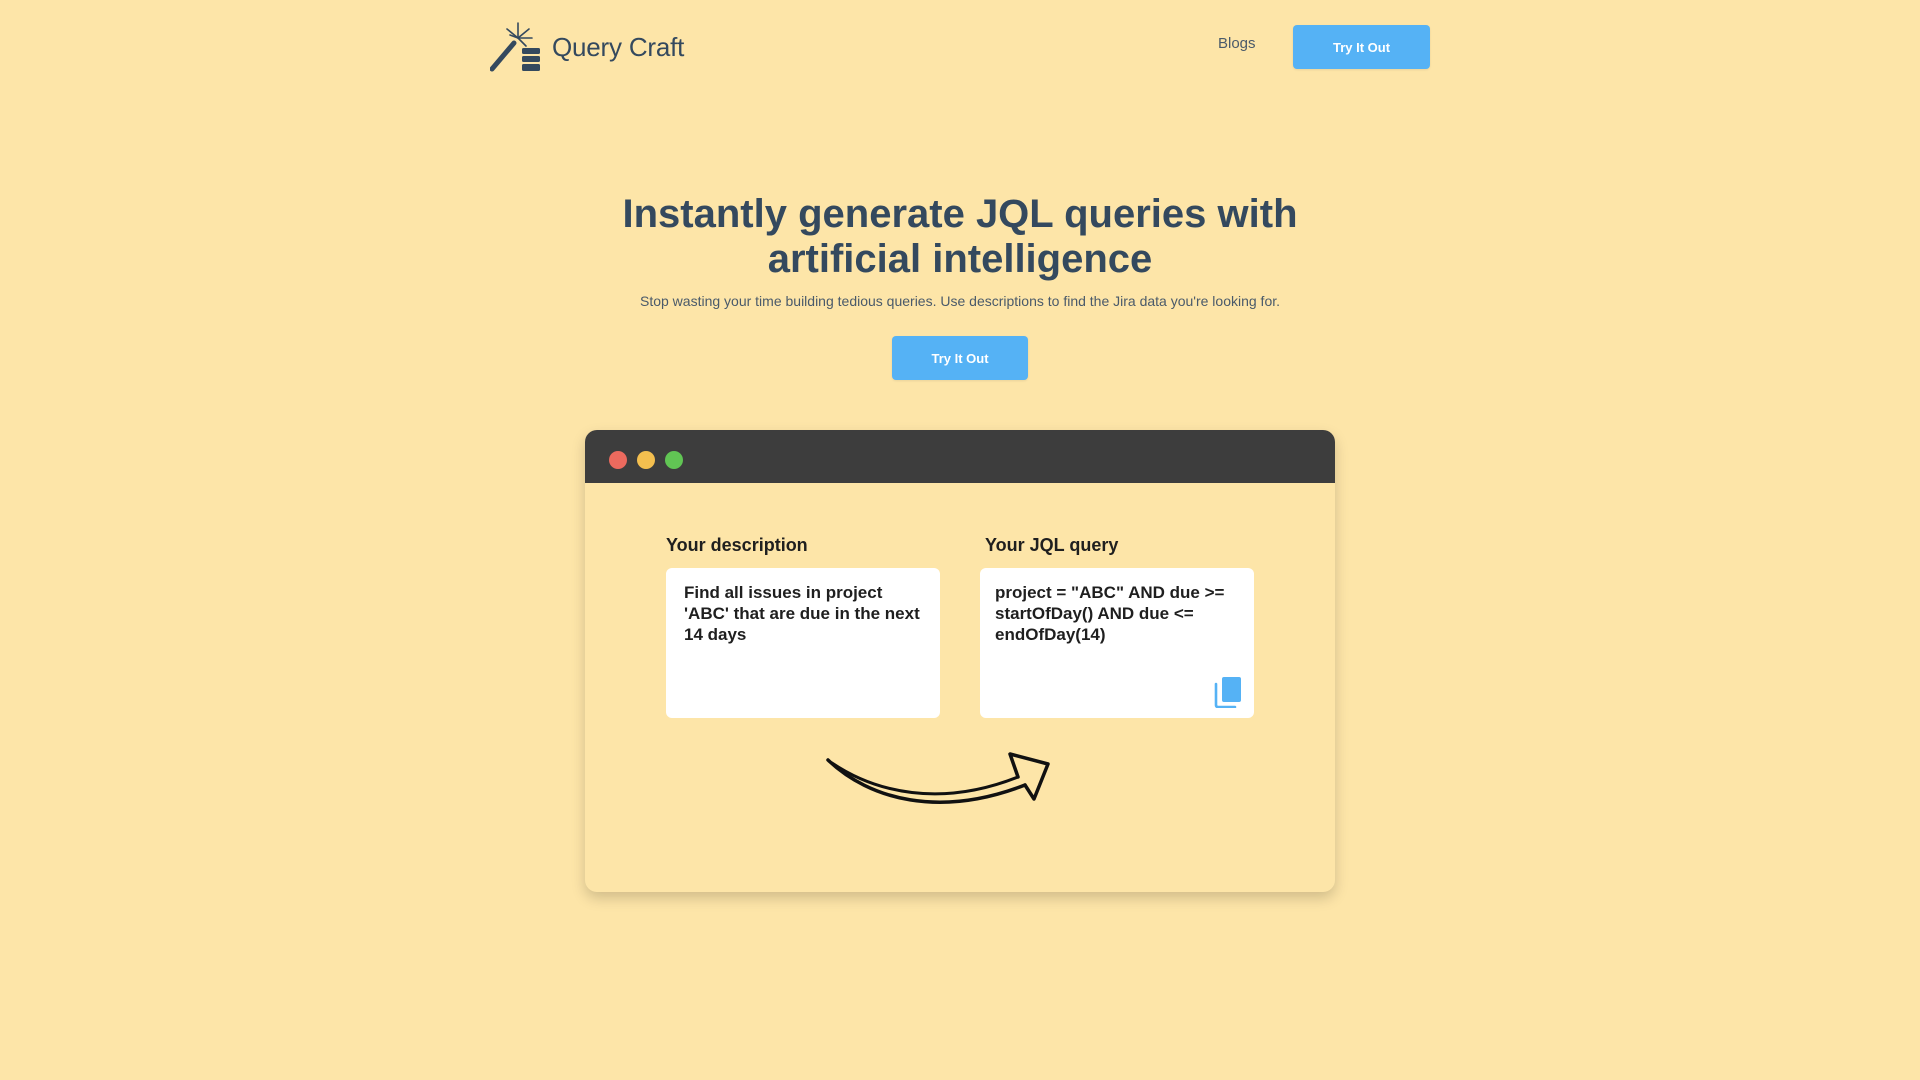 The image size is (1920, 1080). Describe the element at coordinates (960, 50) in the screenshot. I see `site-header: Query Craft Blogs Try It Out` at that location.